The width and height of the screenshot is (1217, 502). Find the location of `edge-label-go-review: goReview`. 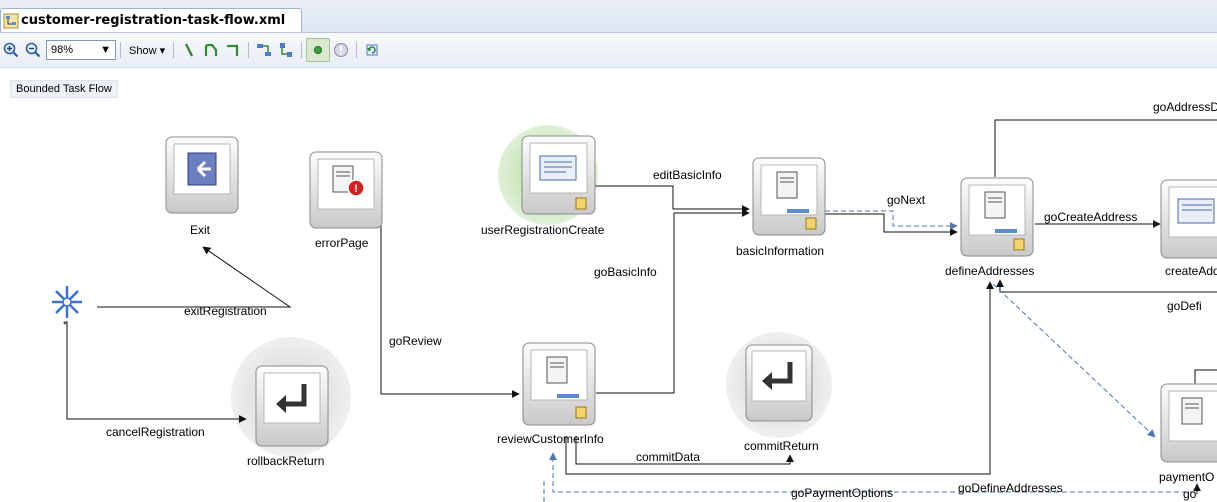

edge-label-go-review: goReview is located at coordinates (415, 341).